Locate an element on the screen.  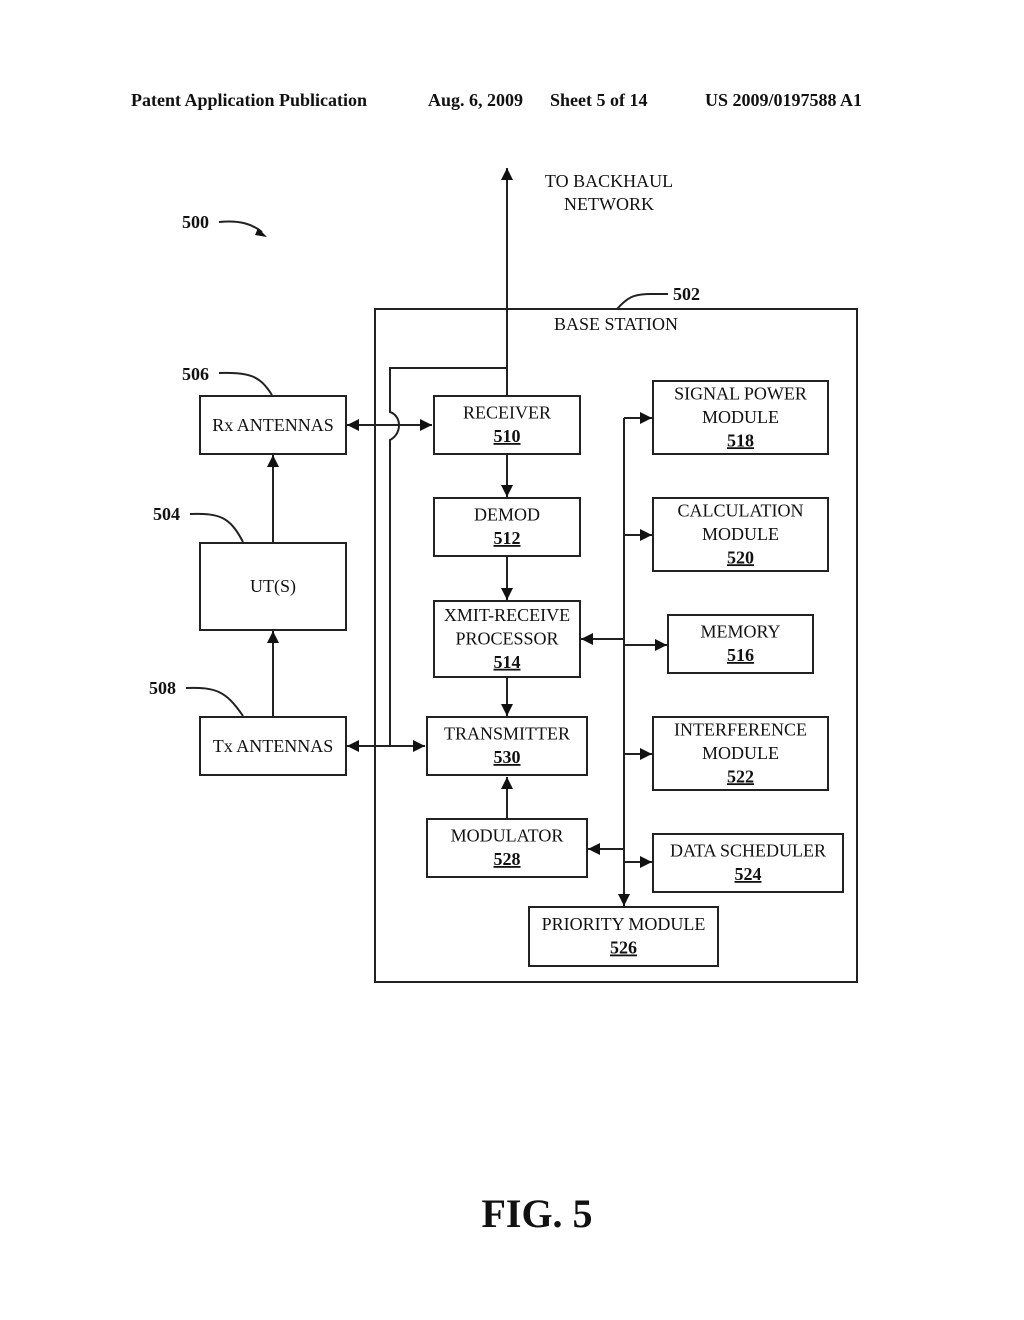
calculation-label: CALCULATION is located at coordinates (741, 510).